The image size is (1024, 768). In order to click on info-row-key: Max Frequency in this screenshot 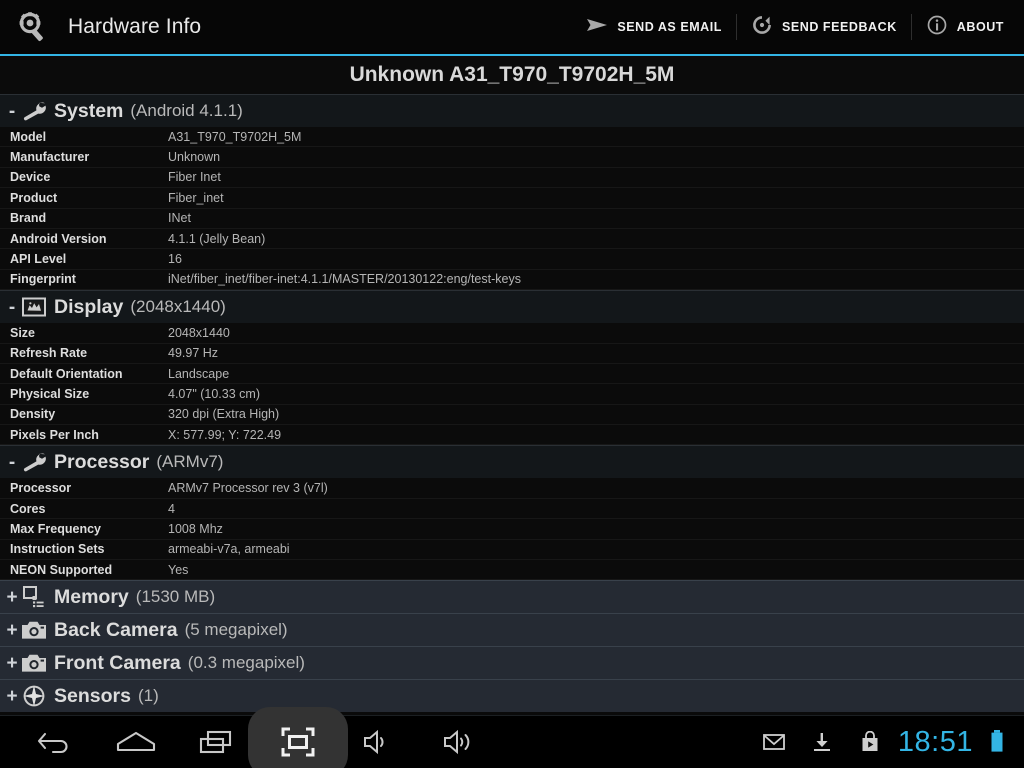, I will do `click(56, 528)`.